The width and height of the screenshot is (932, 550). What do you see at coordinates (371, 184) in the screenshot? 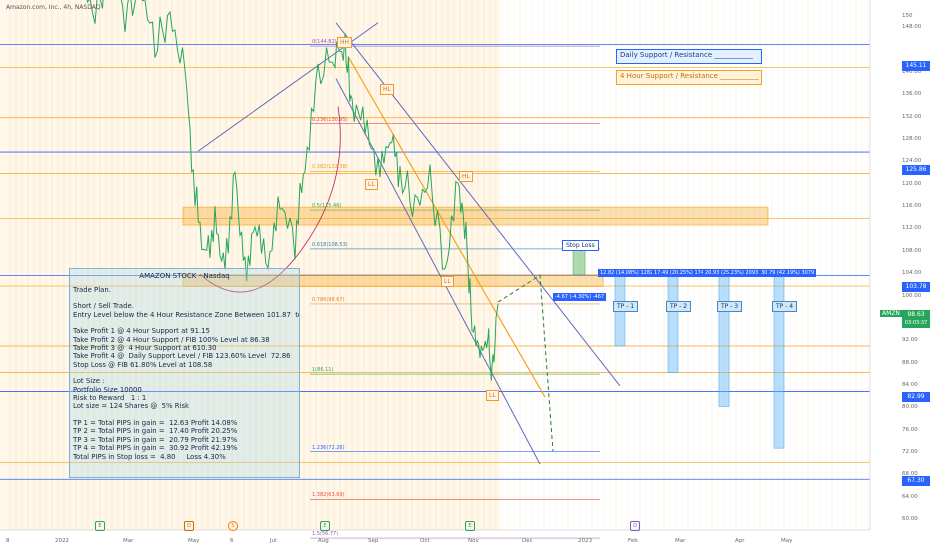
I see `tag-ll-1: LL` at bounding box center [371, 184].